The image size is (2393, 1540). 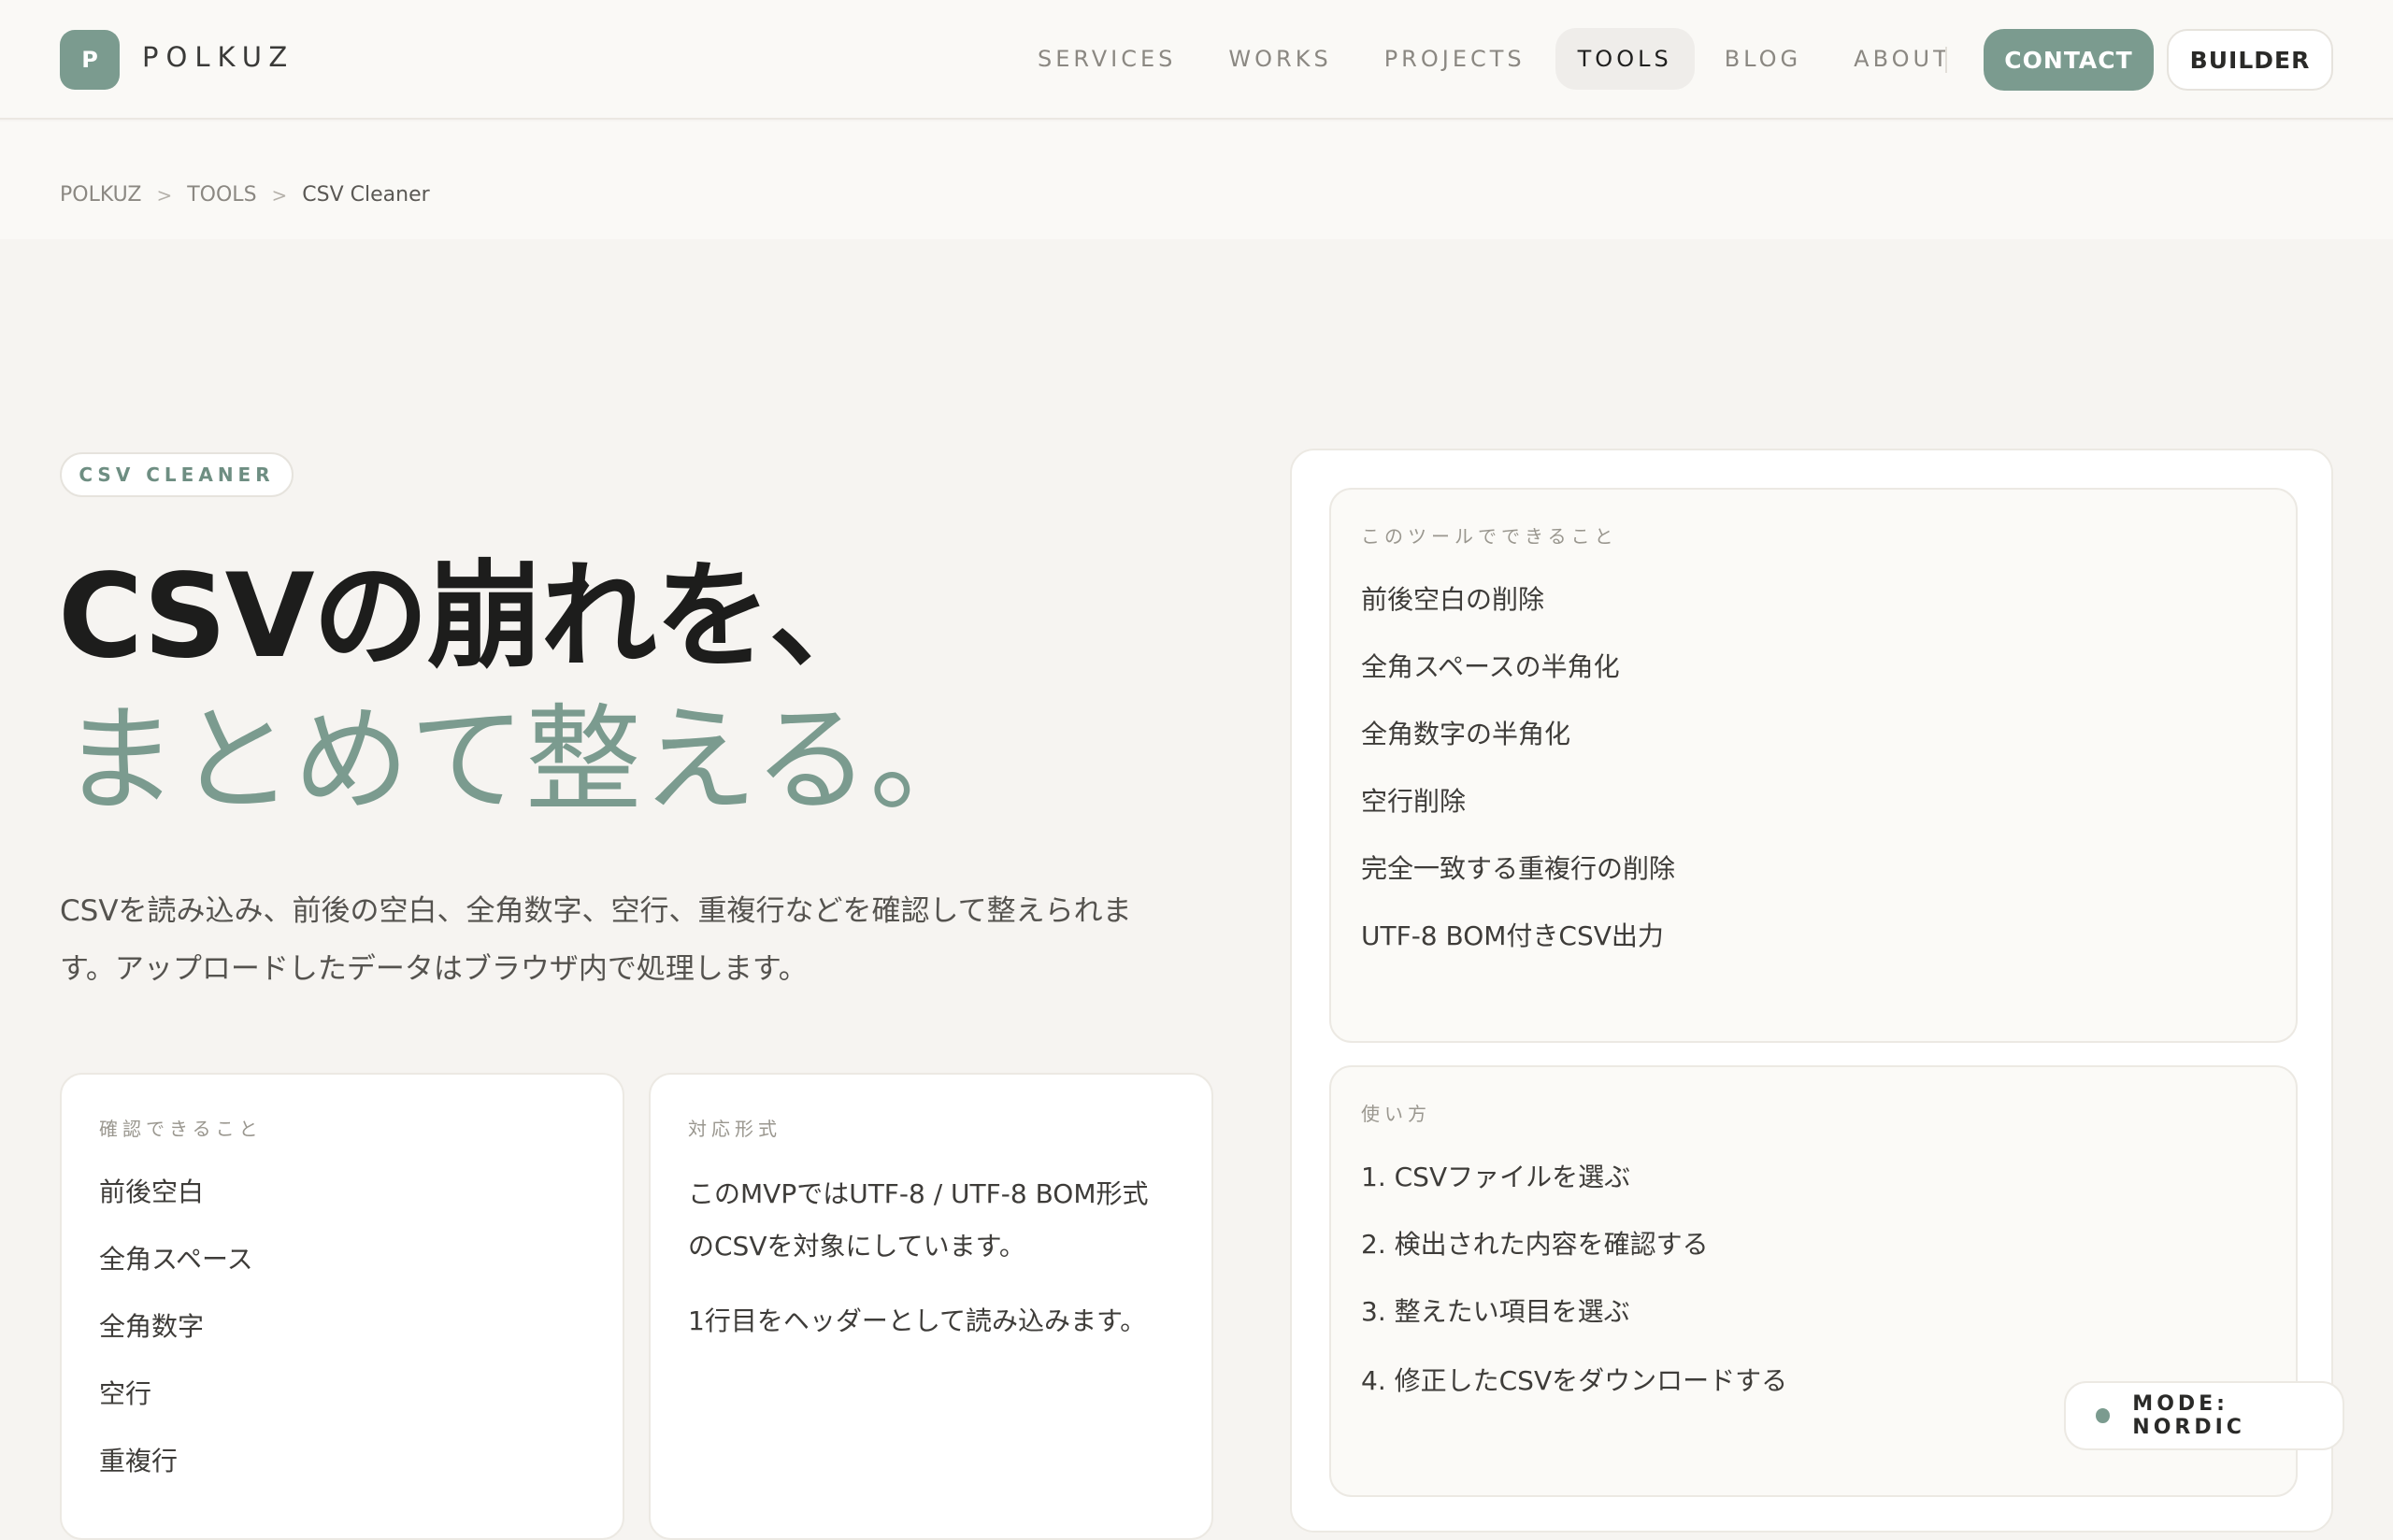 I want to click on list-item: 2. 検出された内容を確認する, so click(x=1535, y=1244).